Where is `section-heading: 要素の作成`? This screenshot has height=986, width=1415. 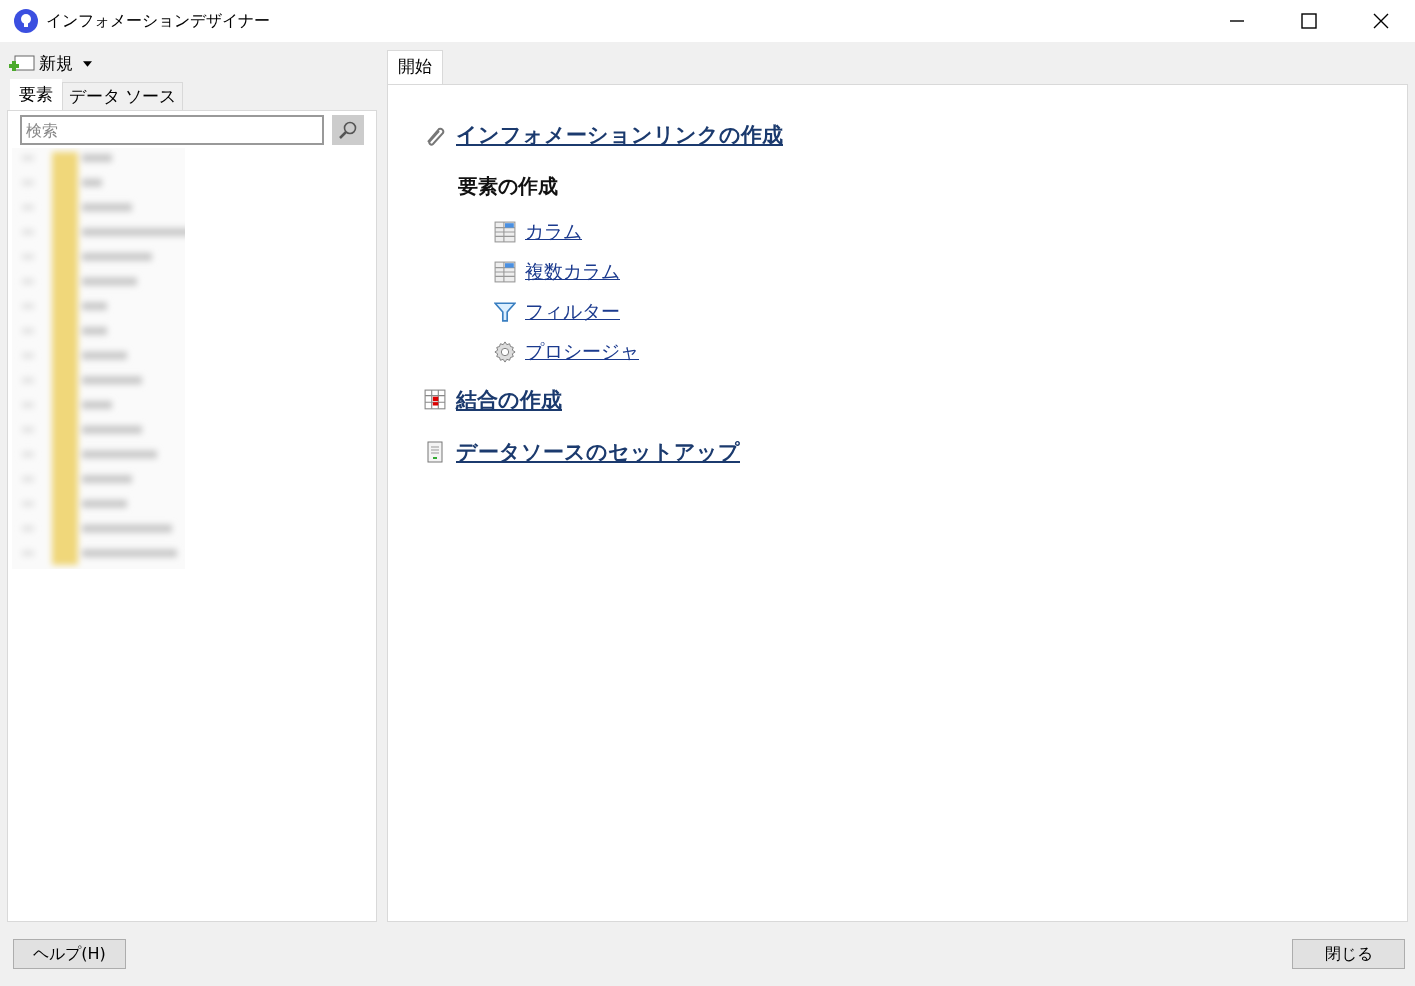
section-heading: 要素の作成 is located at coordinates (508, 186).